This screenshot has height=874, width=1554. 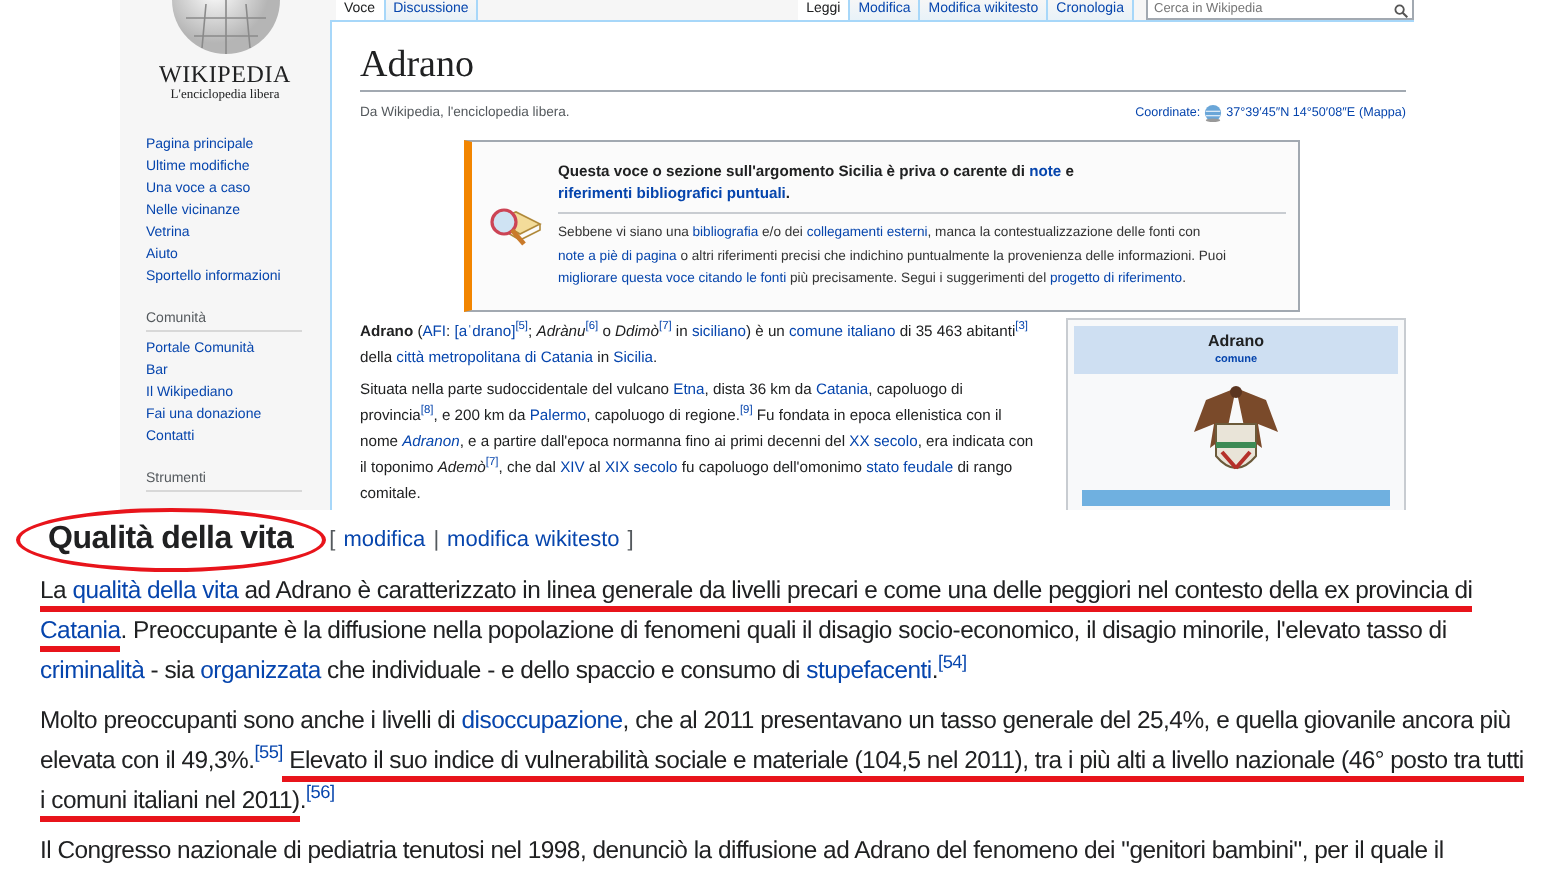 I want to click on section-heading: Qualità della vita, so click(x=171, y=540).